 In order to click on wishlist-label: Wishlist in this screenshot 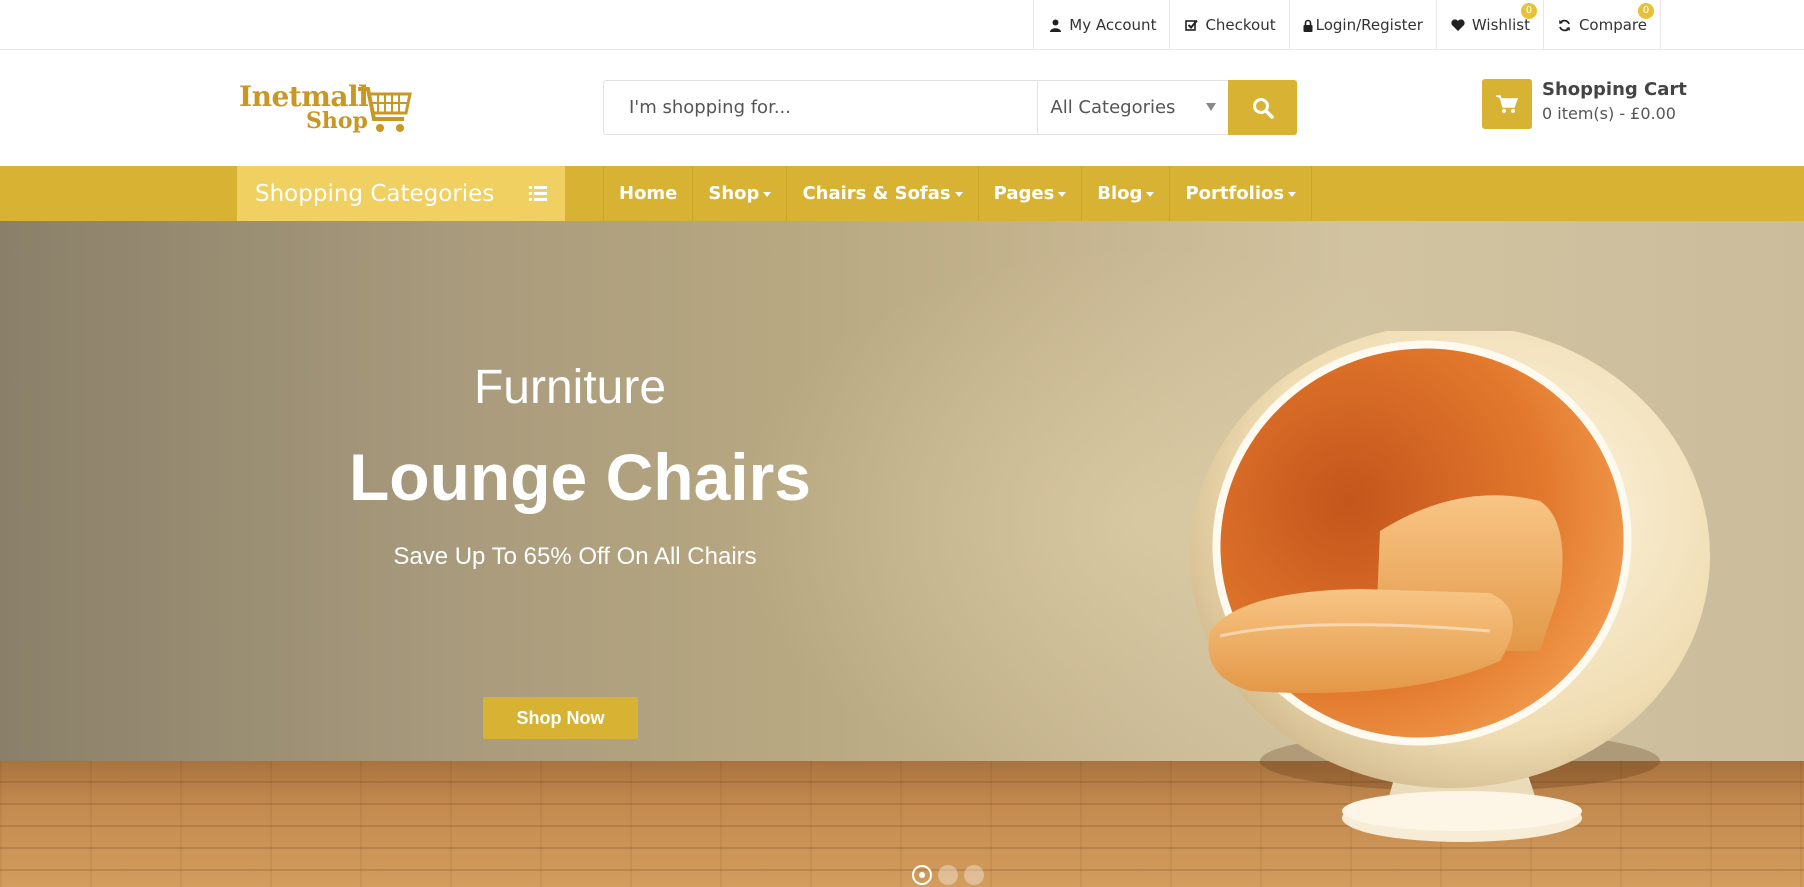, I will do `click(1500, 25)`.